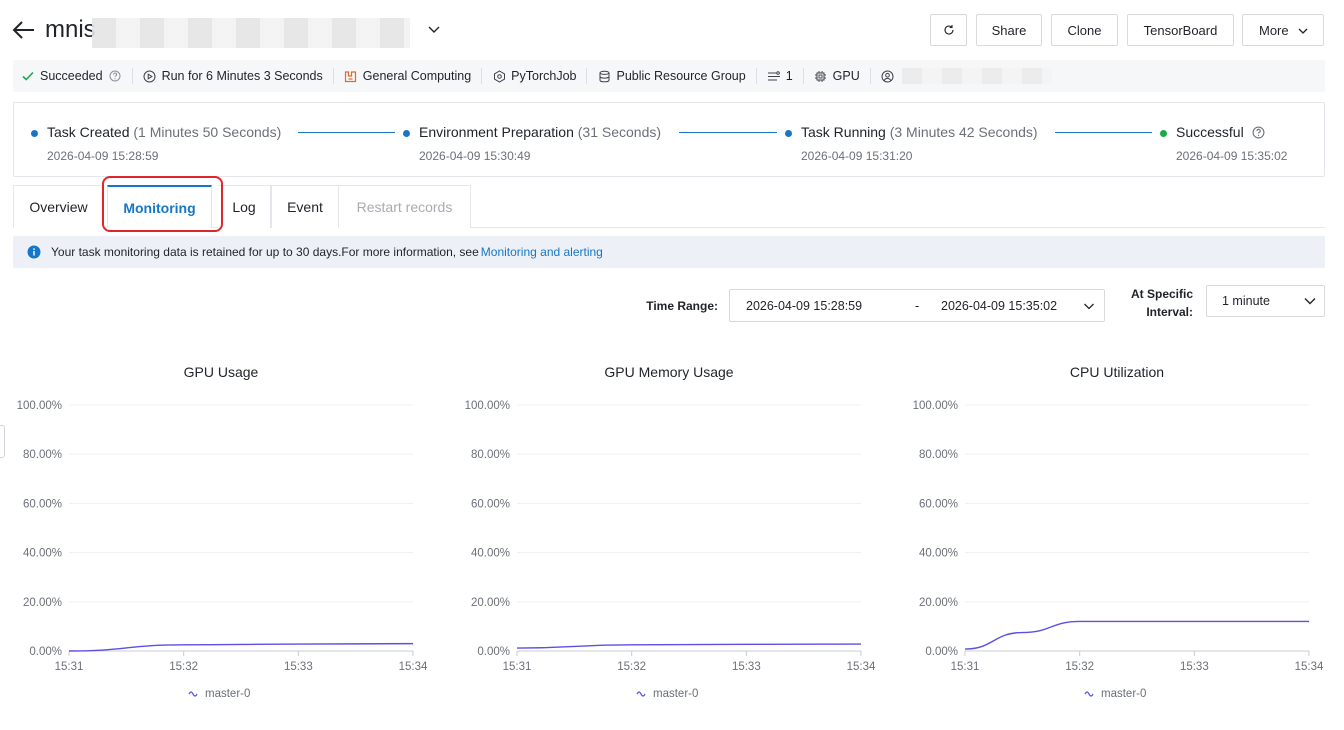 Image resolution: width=1344 pixels, height=730 pixels. I want to click on more-button: More, so click(1283, 30).